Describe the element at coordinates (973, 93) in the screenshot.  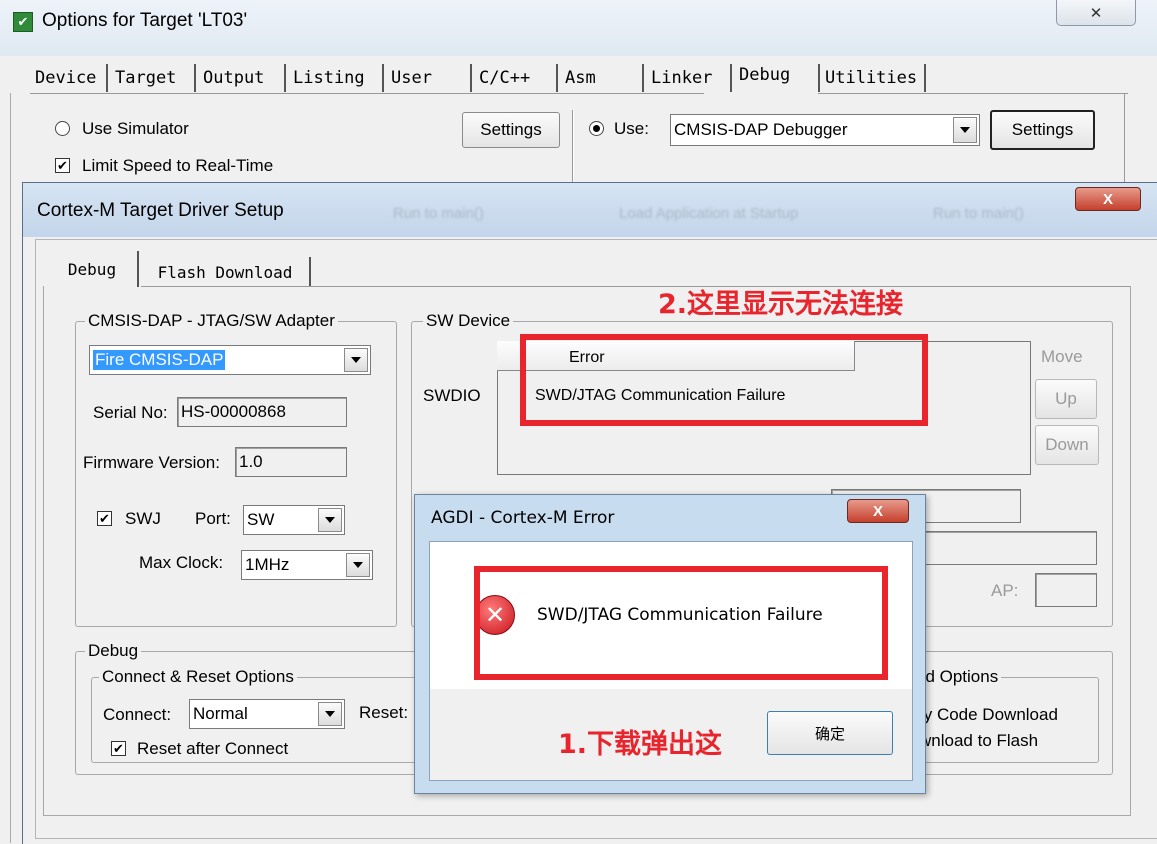
I see `tab-strip-baseline-right` at that location.